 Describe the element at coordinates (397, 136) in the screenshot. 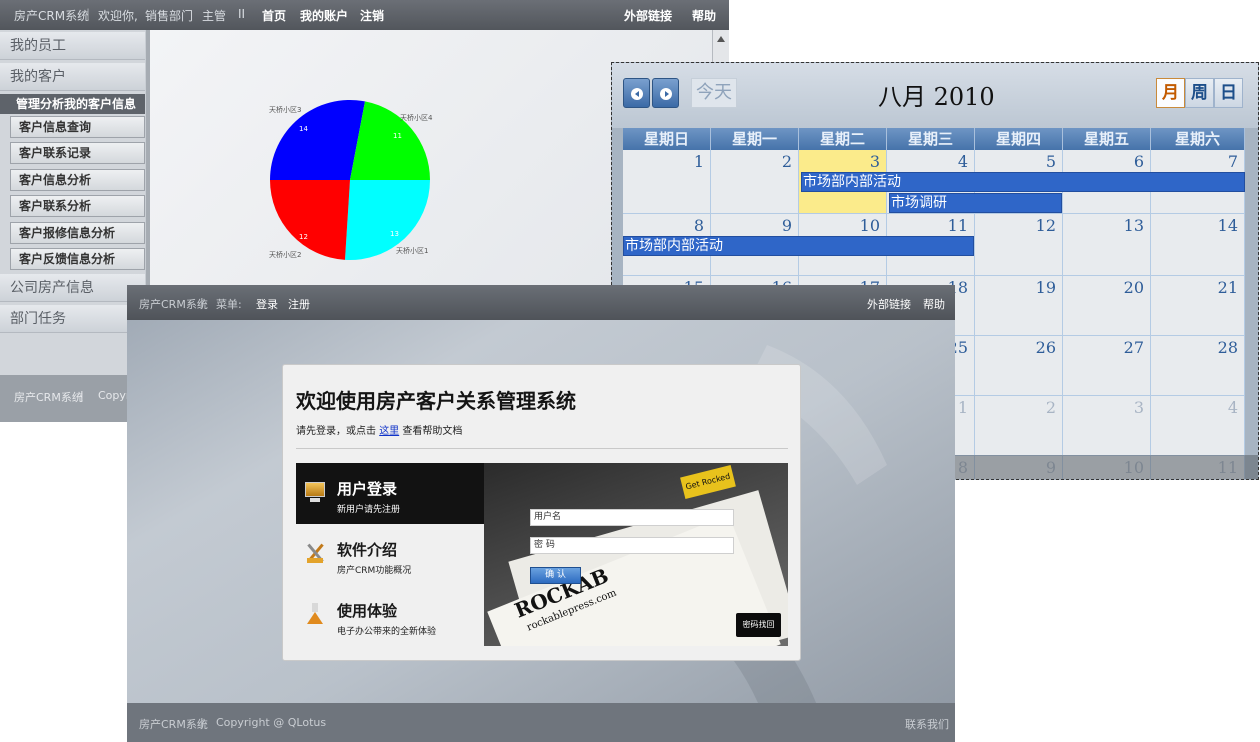

I see `pie-value-area4: 11` at that location.